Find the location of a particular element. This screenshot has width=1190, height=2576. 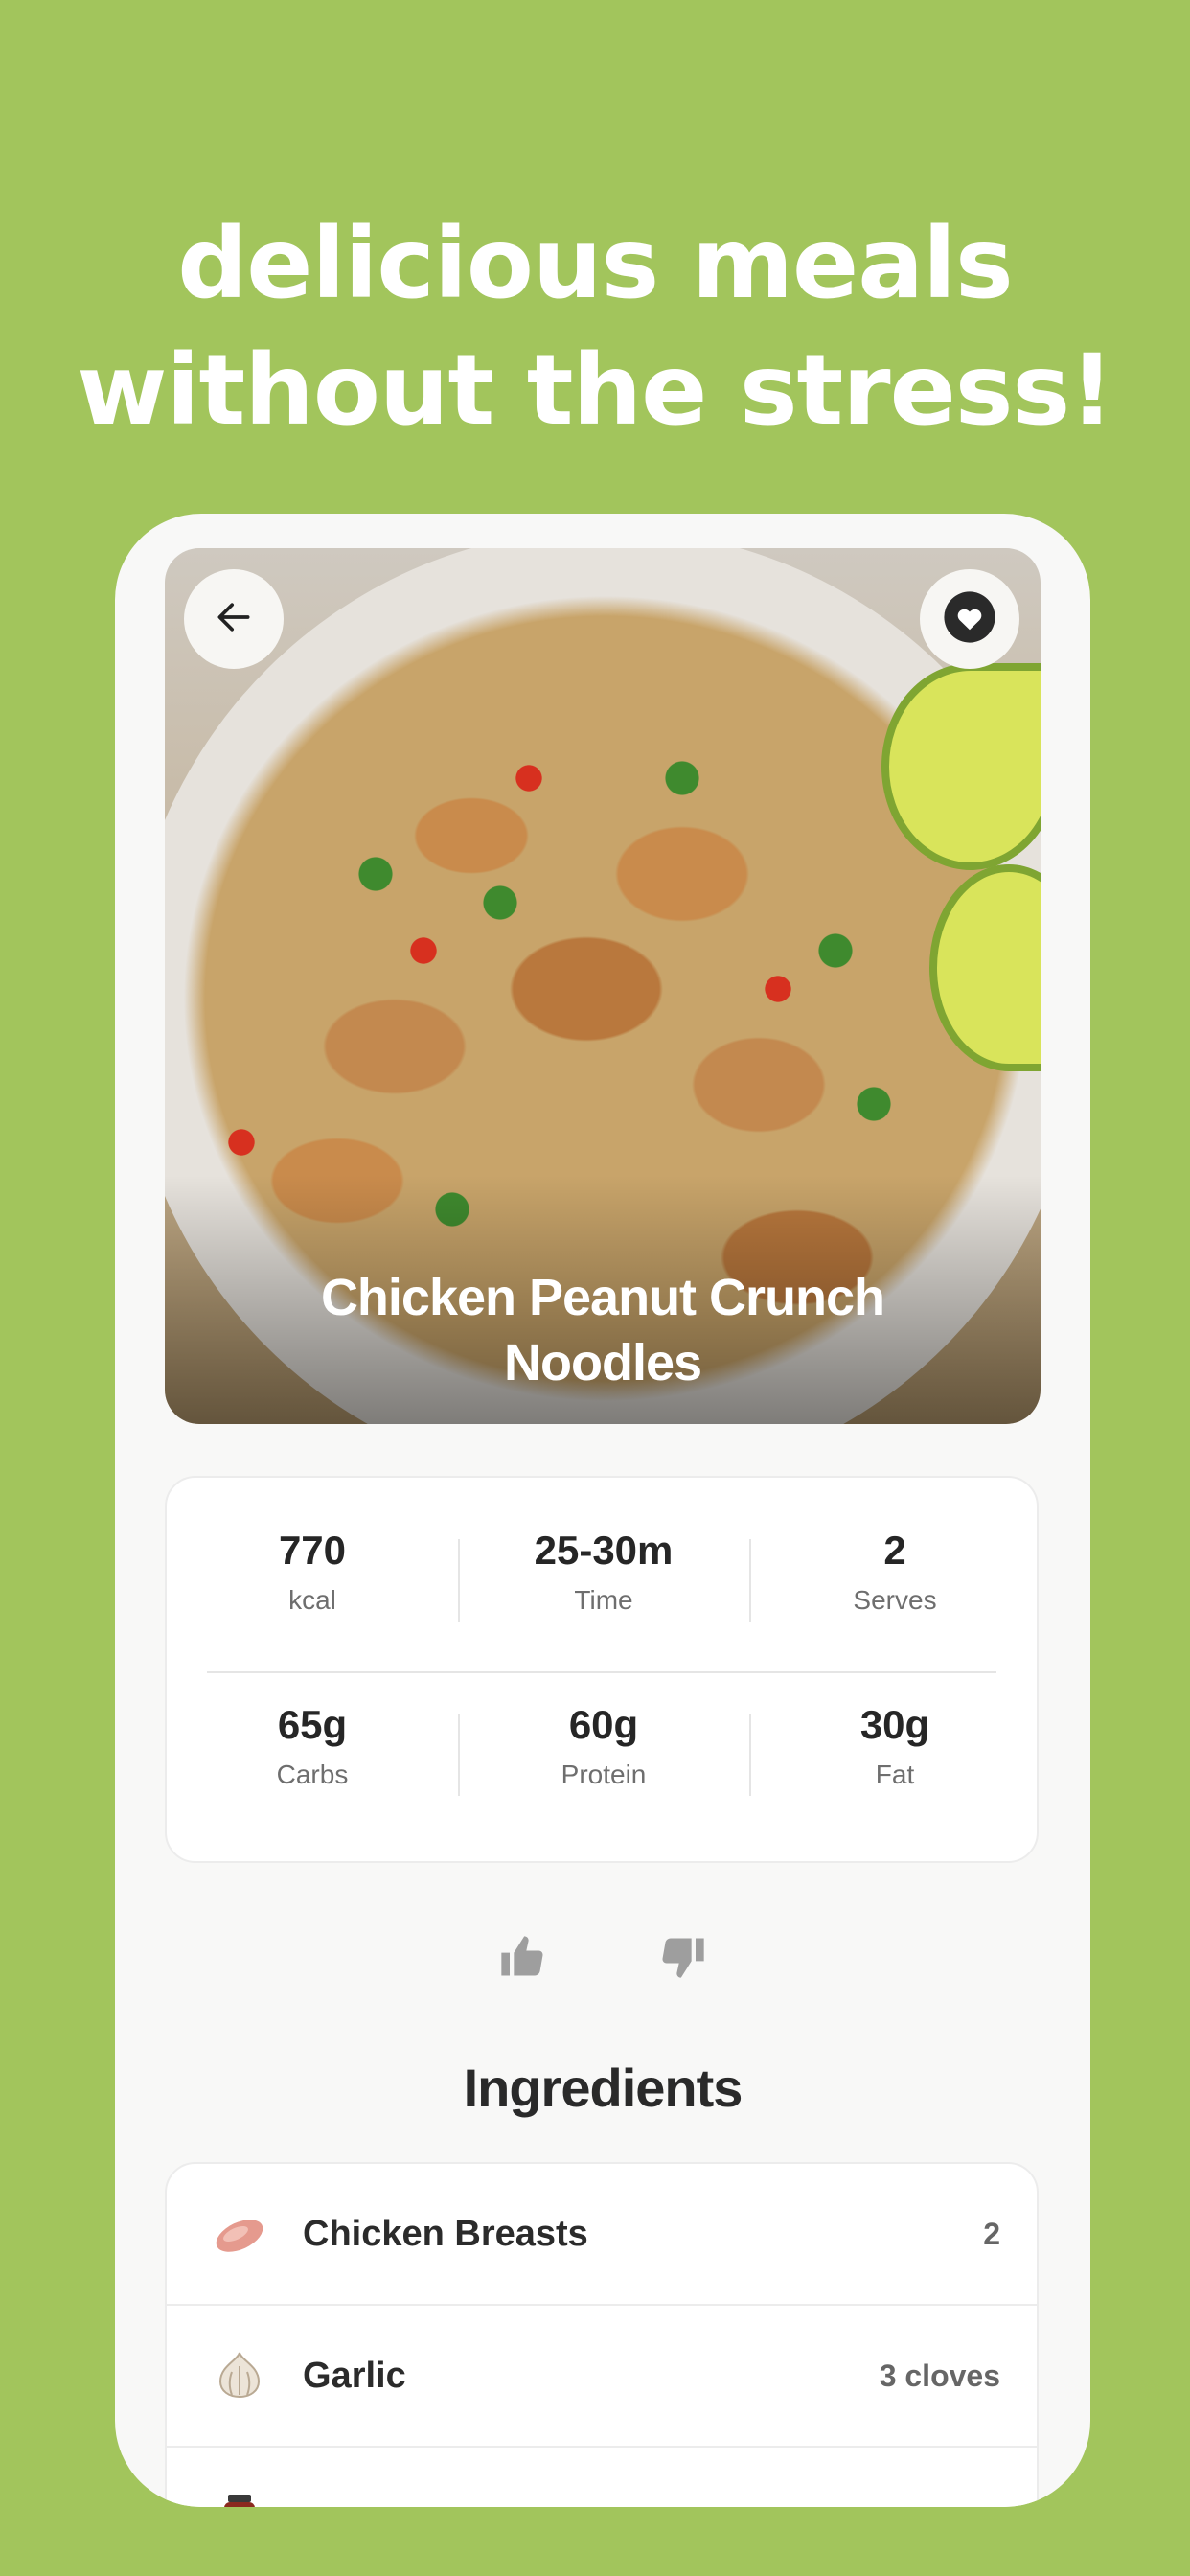

headline-line-1: delicious meals is located at coordinates (595, 264).